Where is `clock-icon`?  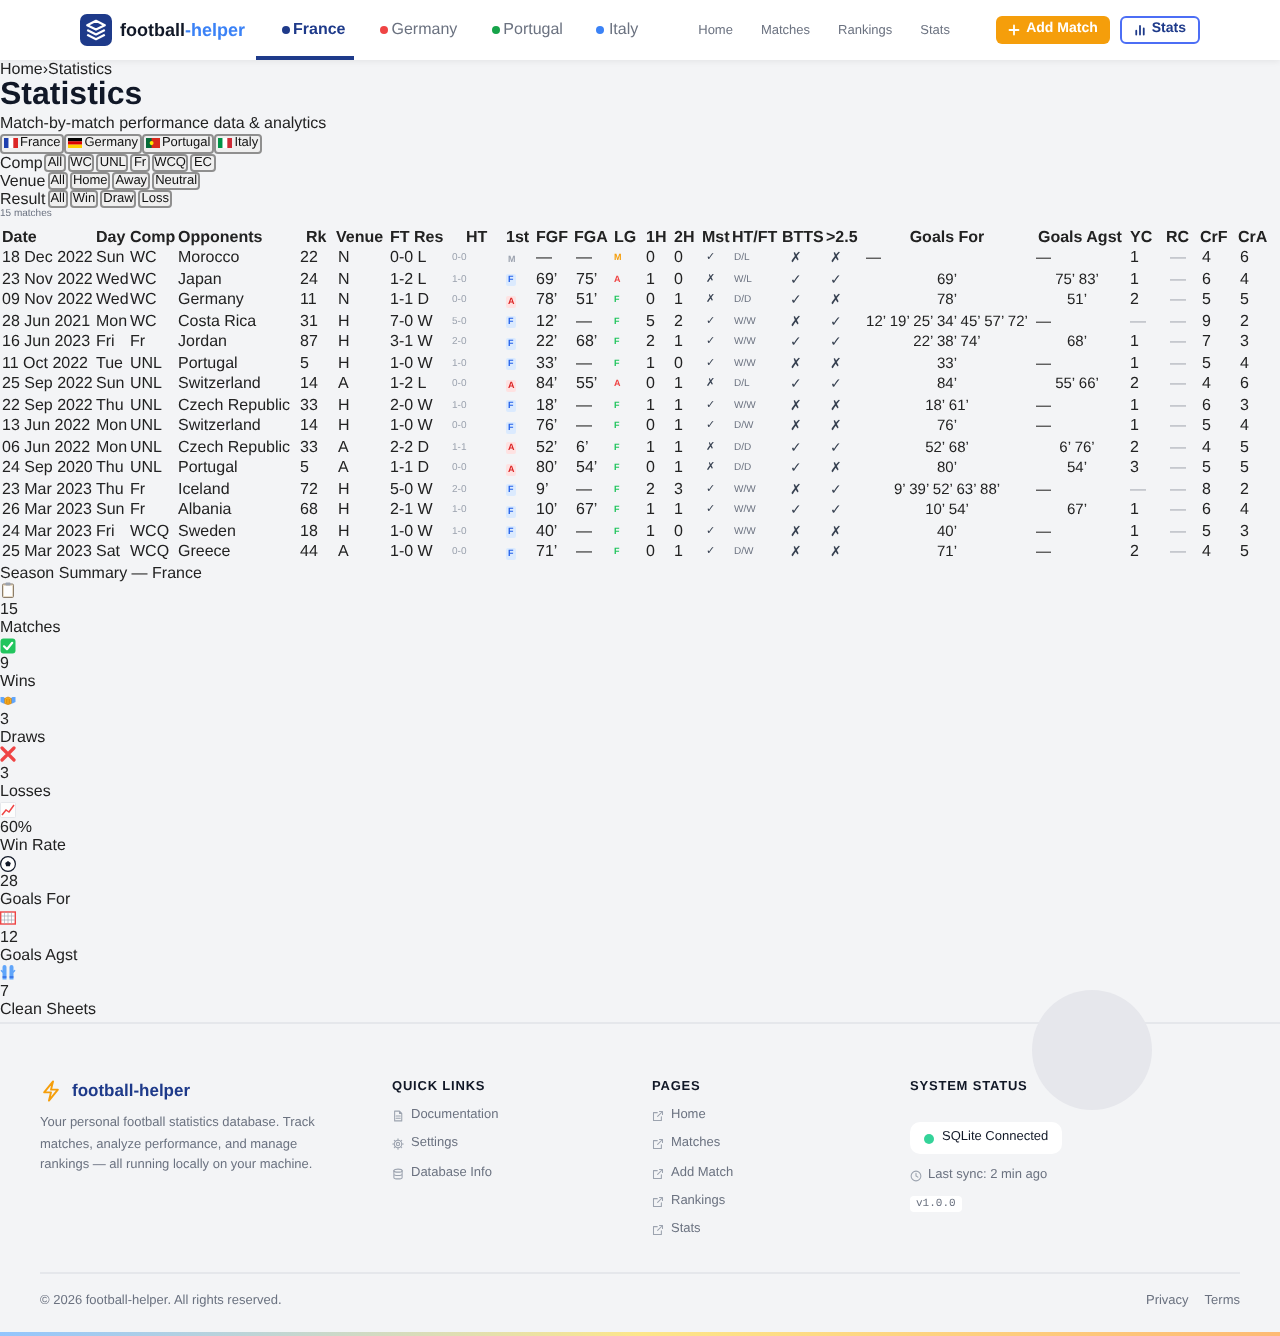 clock-icon is located at coordinates (916, 1176).